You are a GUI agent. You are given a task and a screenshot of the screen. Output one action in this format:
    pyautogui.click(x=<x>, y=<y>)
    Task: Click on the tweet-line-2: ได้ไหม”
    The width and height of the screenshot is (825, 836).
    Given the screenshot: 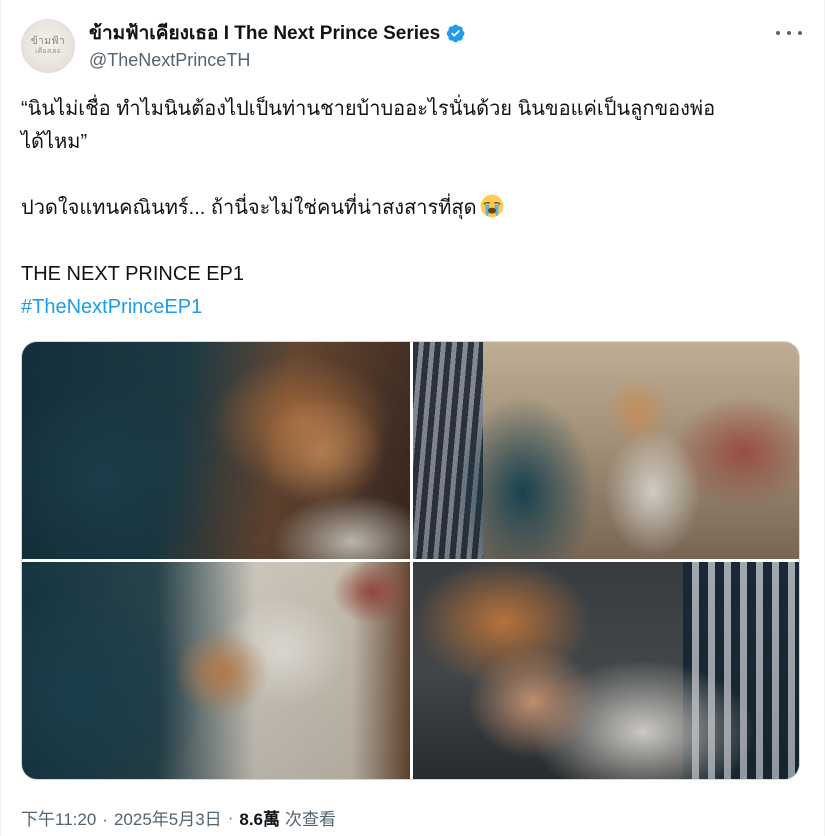 What is the action you would take?
    pyautogui.click(x=54, y=142)
    